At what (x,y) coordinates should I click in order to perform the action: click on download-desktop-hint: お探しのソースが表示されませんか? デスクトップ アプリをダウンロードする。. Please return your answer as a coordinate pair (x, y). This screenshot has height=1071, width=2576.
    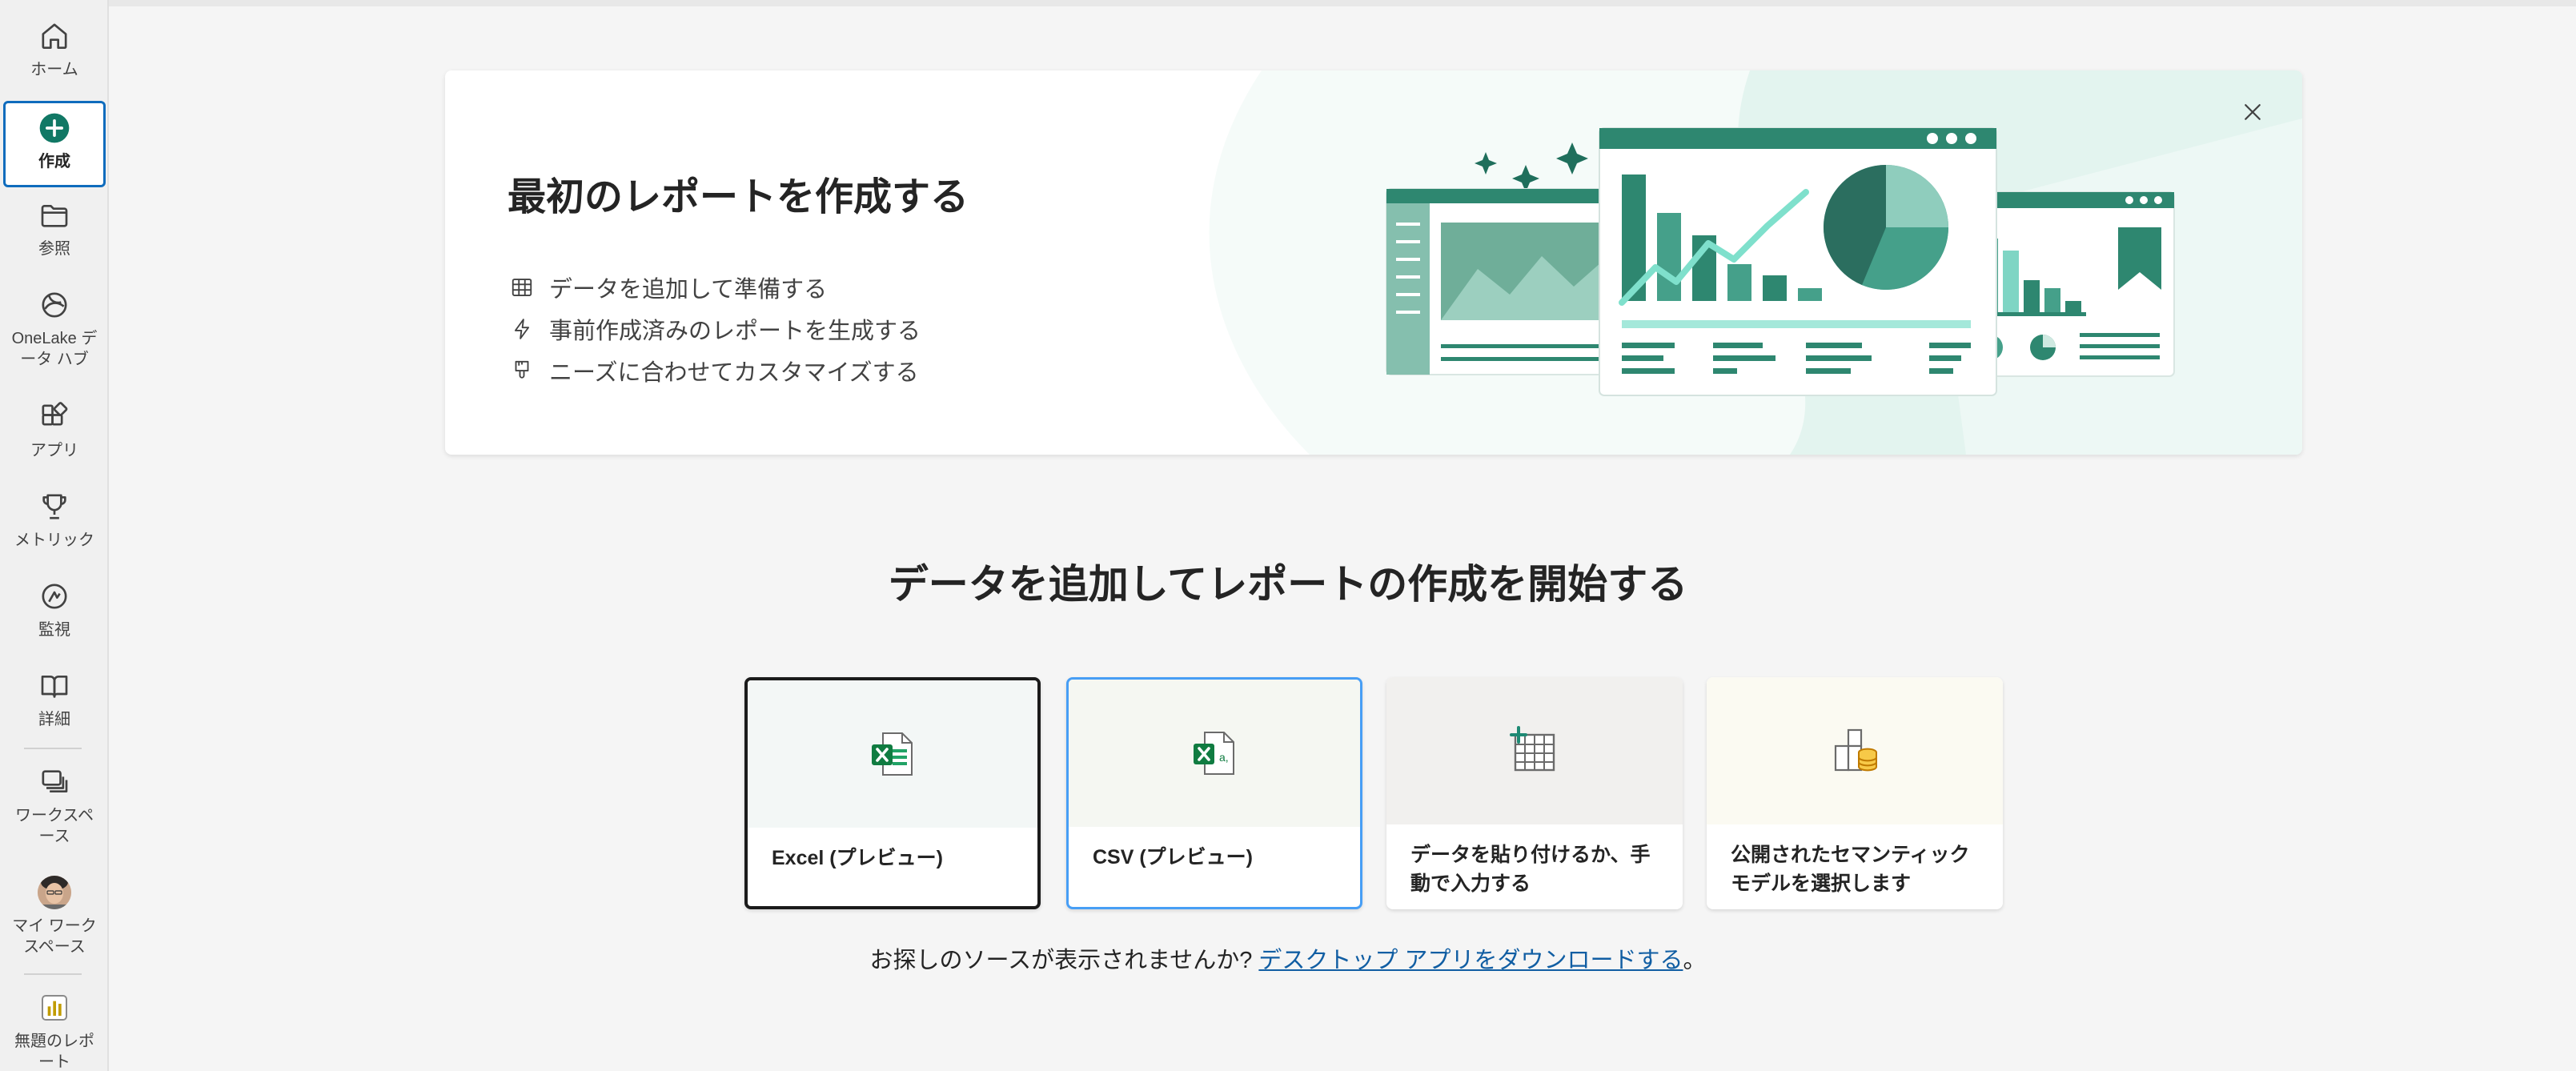
    Looking at the image, I should click on (1288, 958).